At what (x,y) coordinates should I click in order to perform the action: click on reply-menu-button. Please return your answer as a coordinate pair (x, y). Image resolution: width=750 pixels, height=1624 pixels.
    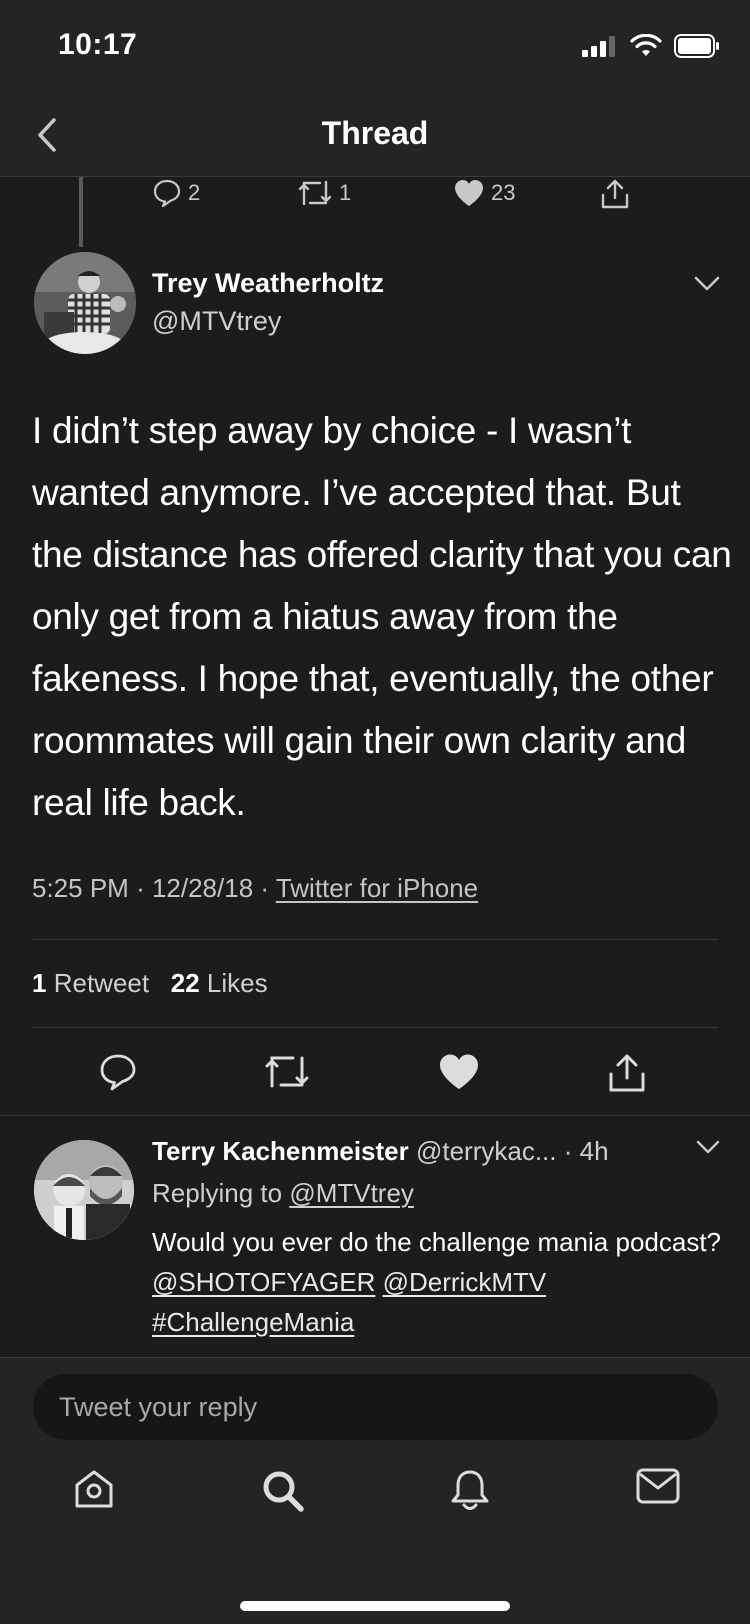
    Looking at the image, I should click on (708, 1147).